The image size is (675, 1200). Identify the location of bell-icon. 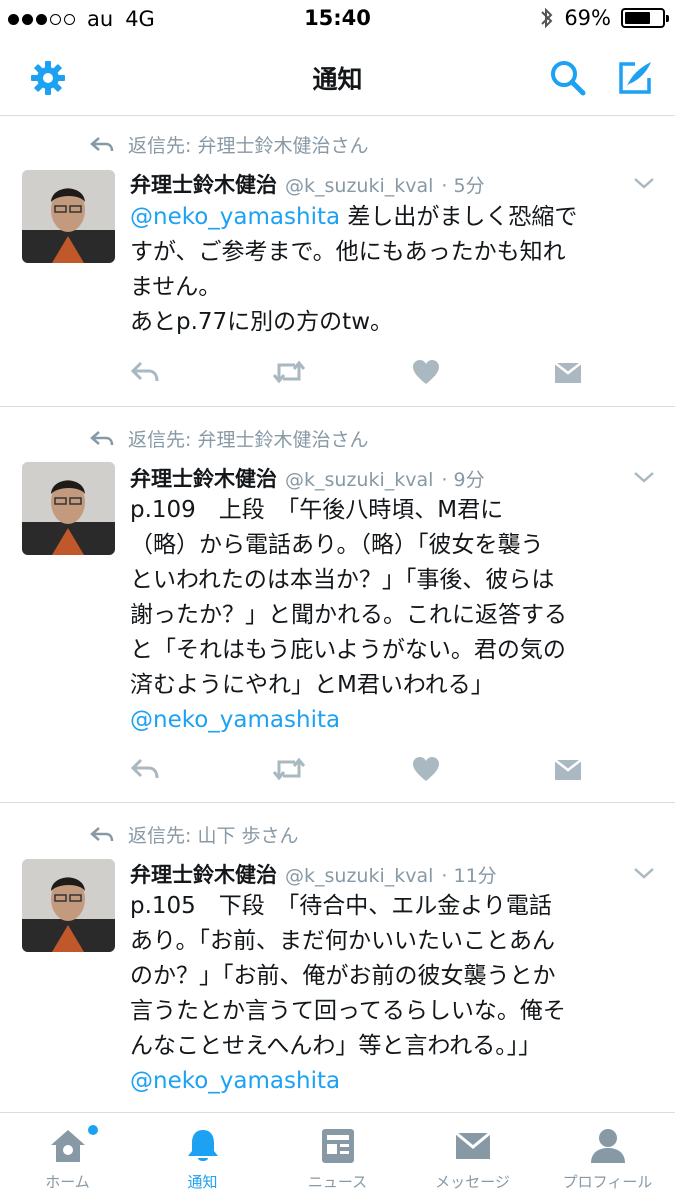
(202, 1145).